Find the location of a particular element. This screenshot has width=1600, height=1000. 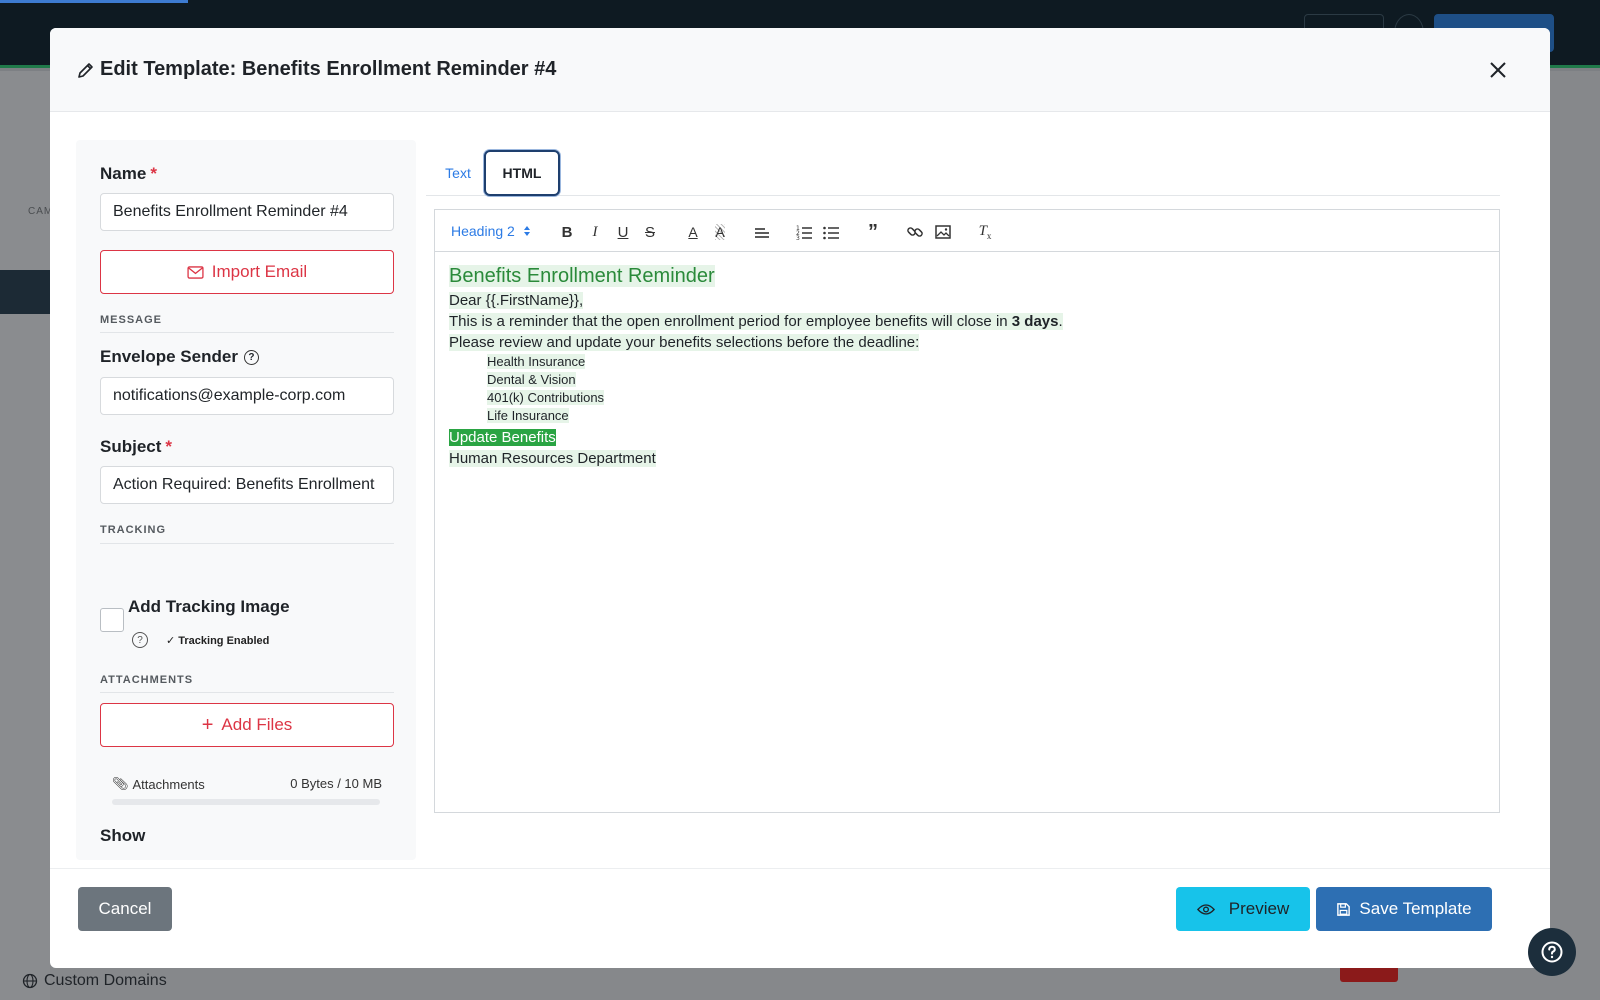

cancel-button: Cancel is located at coordinates (125, 909).